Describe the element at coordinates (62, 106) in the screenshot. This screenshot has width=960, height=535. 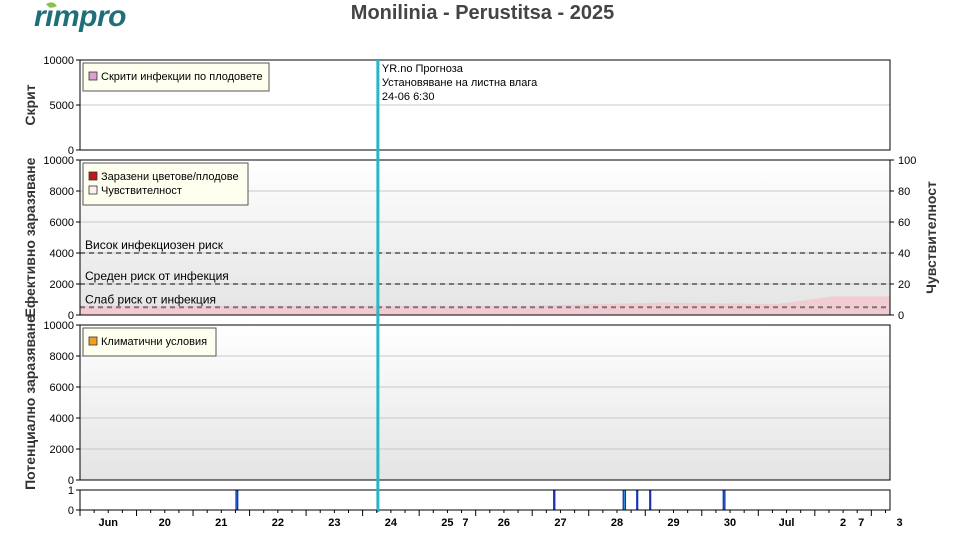
I see `y-tick-label: 5000` at that location.